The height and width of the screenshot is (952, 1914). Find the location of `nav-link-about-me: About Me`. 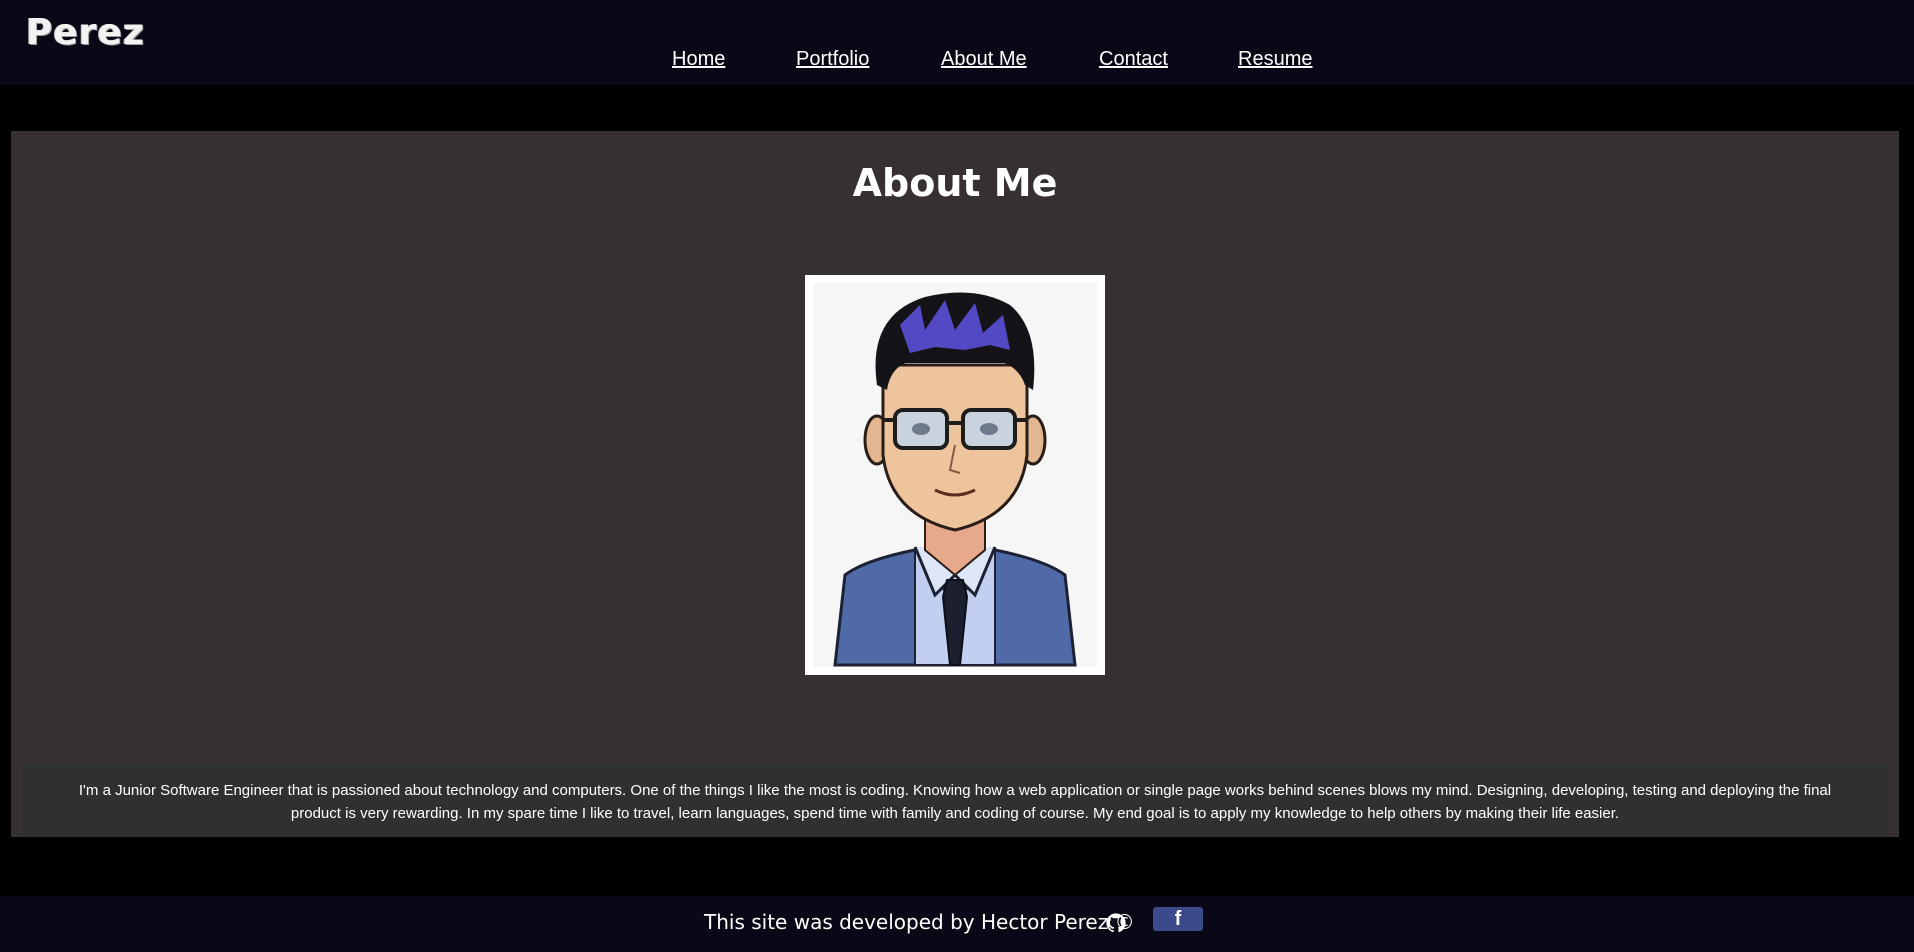

nav-link-about-me: About Me is located at coordinates (984, 59).